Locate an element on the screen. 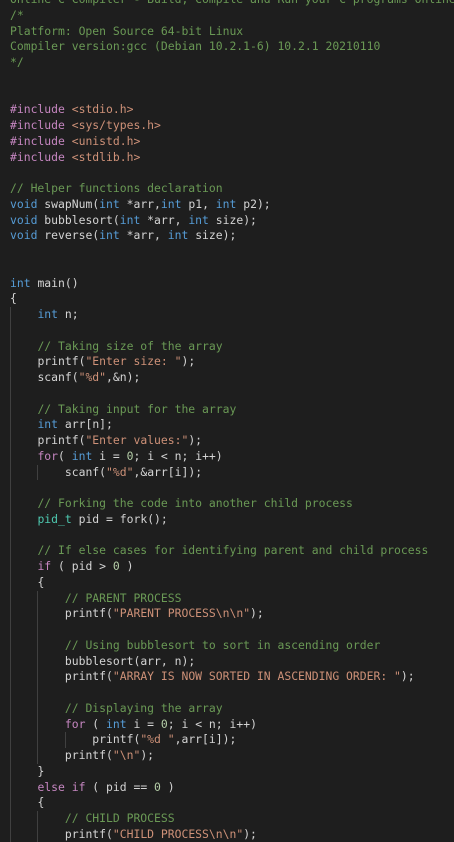 The height and width of the screenshot is (842, 454). code-line: #include <sys/types.h> is located at coordinates (232, 126).